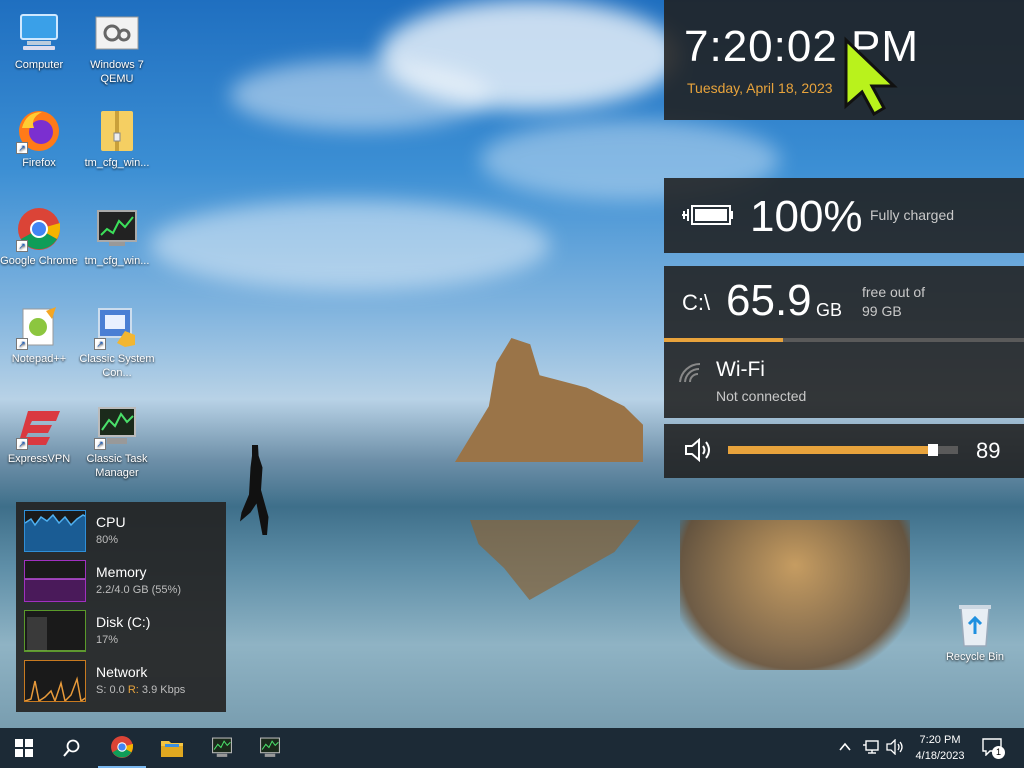  What do you see at coordinates (769, 300) in the screenshot?
I see `disk-free-value: 65.9` at bounding box center [769, 300].